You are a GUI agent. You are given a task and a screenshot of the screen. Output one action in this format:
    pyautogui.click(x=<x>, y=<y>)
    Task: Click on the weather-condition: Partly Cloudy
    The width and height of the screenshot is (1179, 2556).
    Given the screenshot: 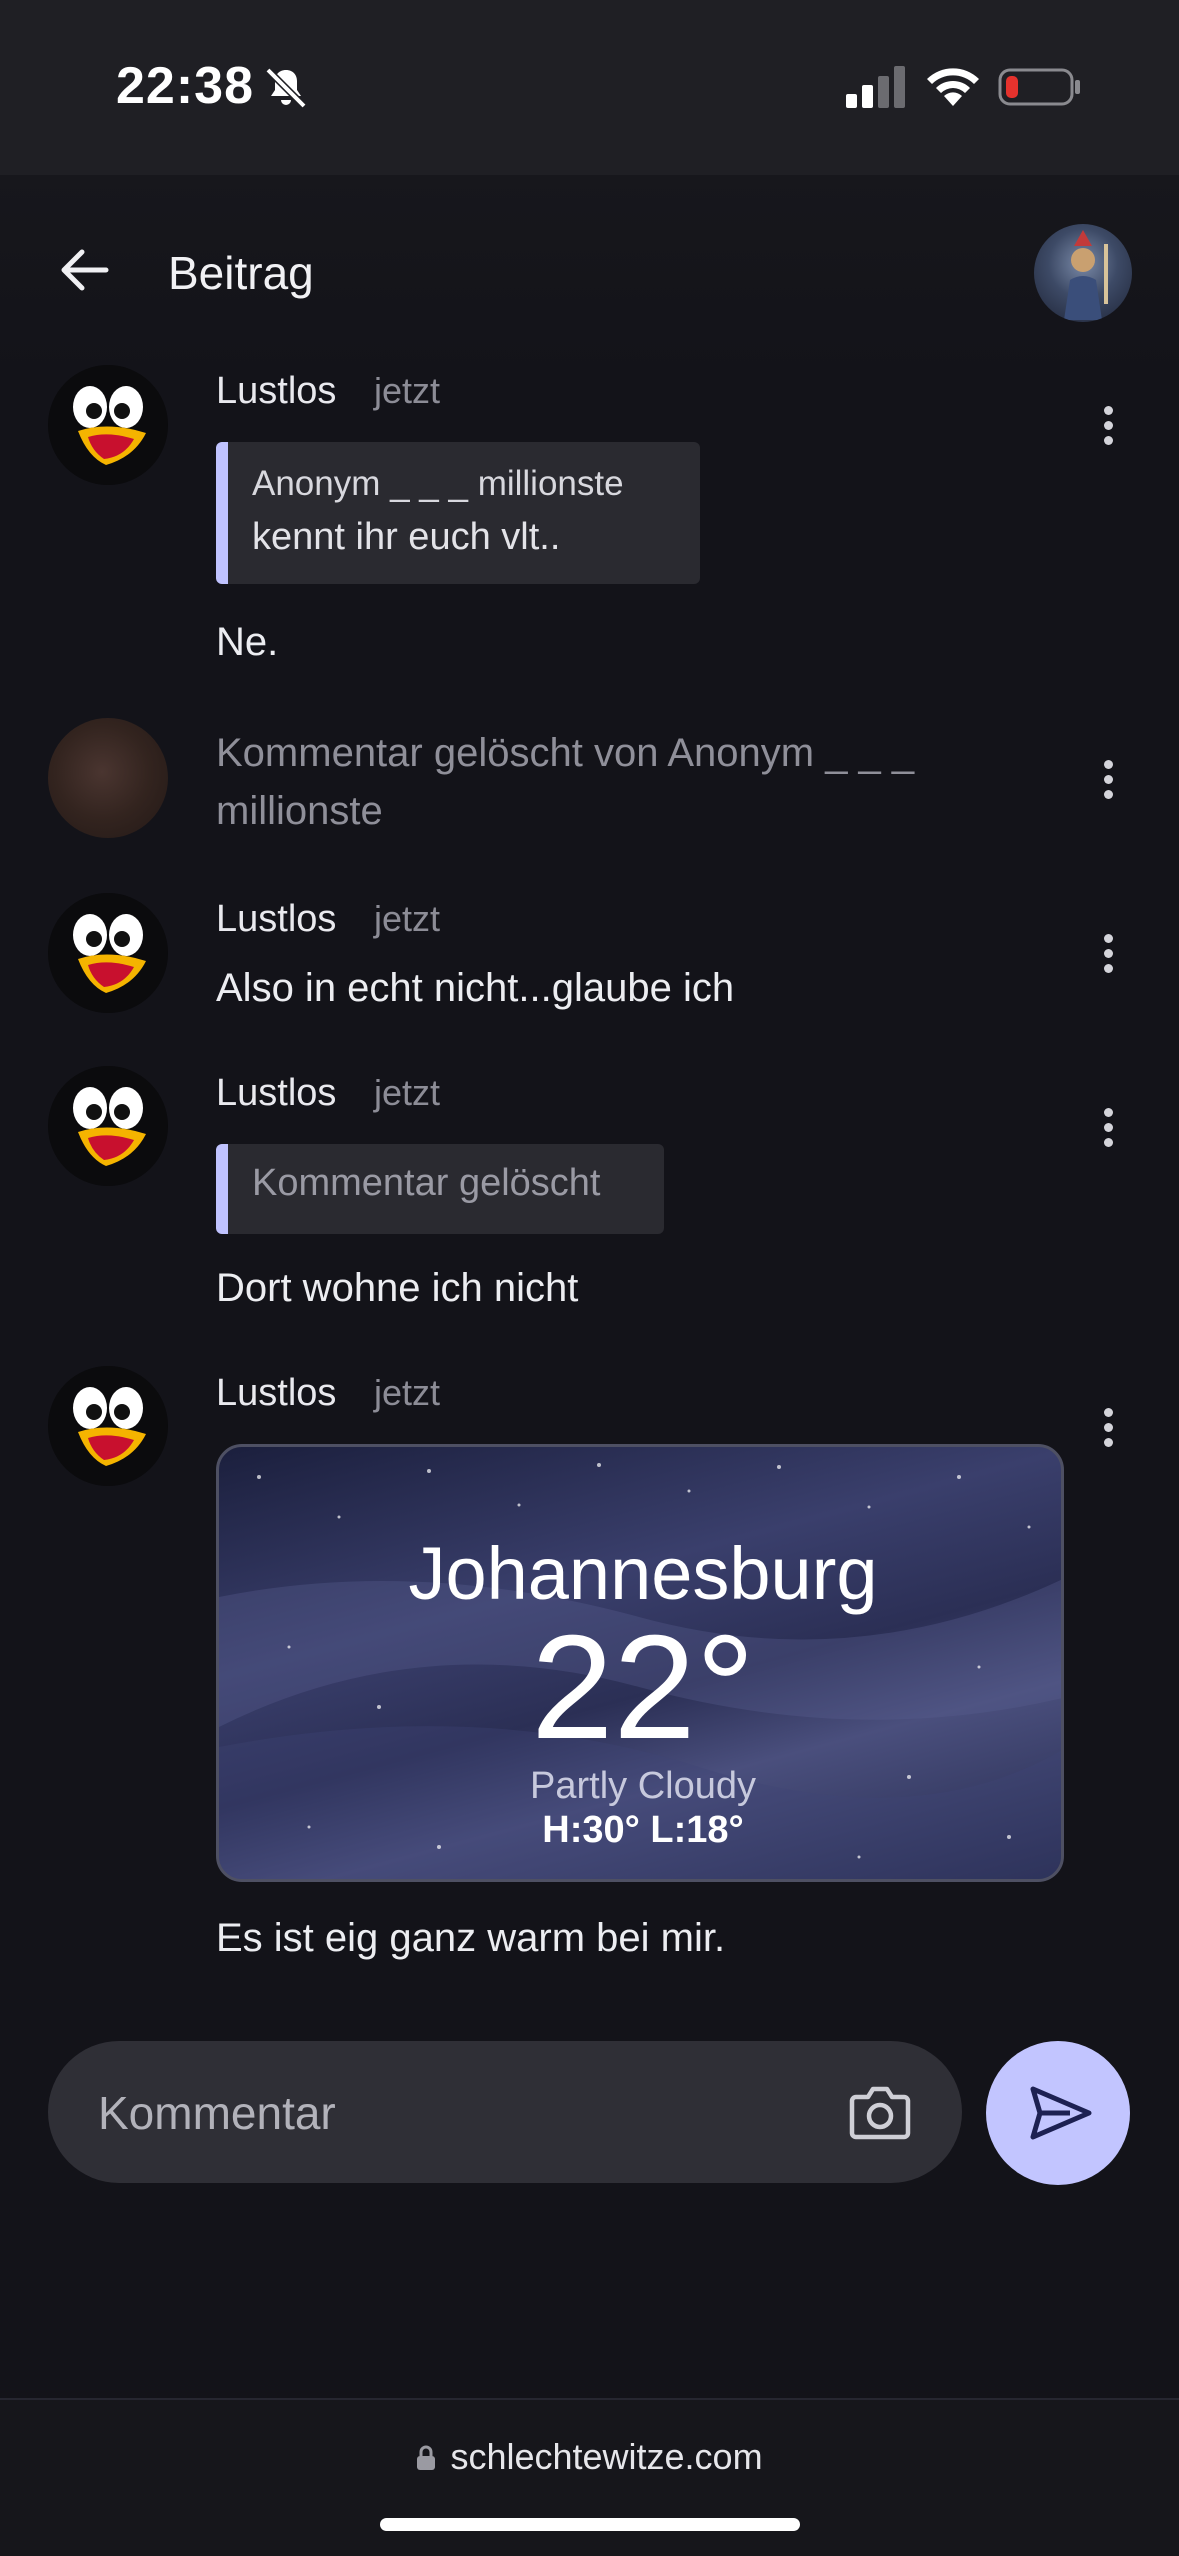 What is the action you would take?
    pyautogui.click(x=643, y=1786)
    